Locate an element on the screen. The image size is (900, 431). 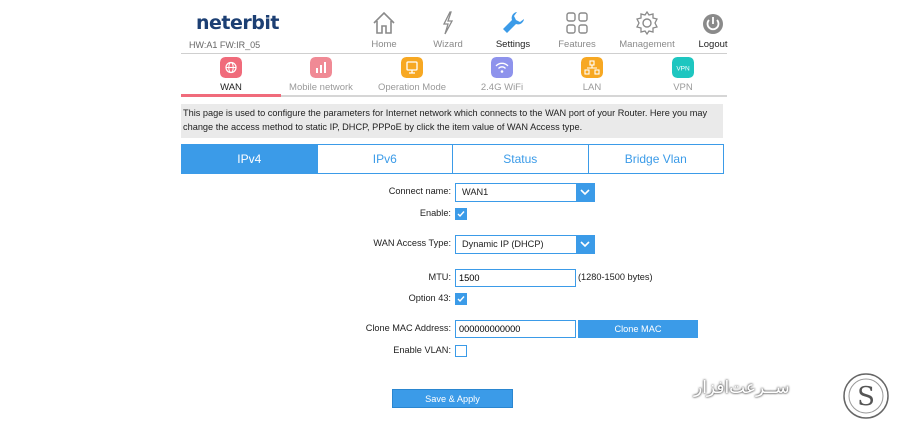
nav-features: Features is located at coordinates (577, 30).